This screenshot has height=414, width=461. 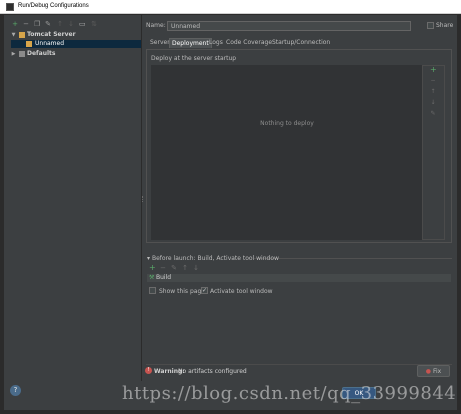 What do you see at coordinates (48, 24) in the screenshot?
I see `settings-icon: ✎` at bounding box center [48, 24].